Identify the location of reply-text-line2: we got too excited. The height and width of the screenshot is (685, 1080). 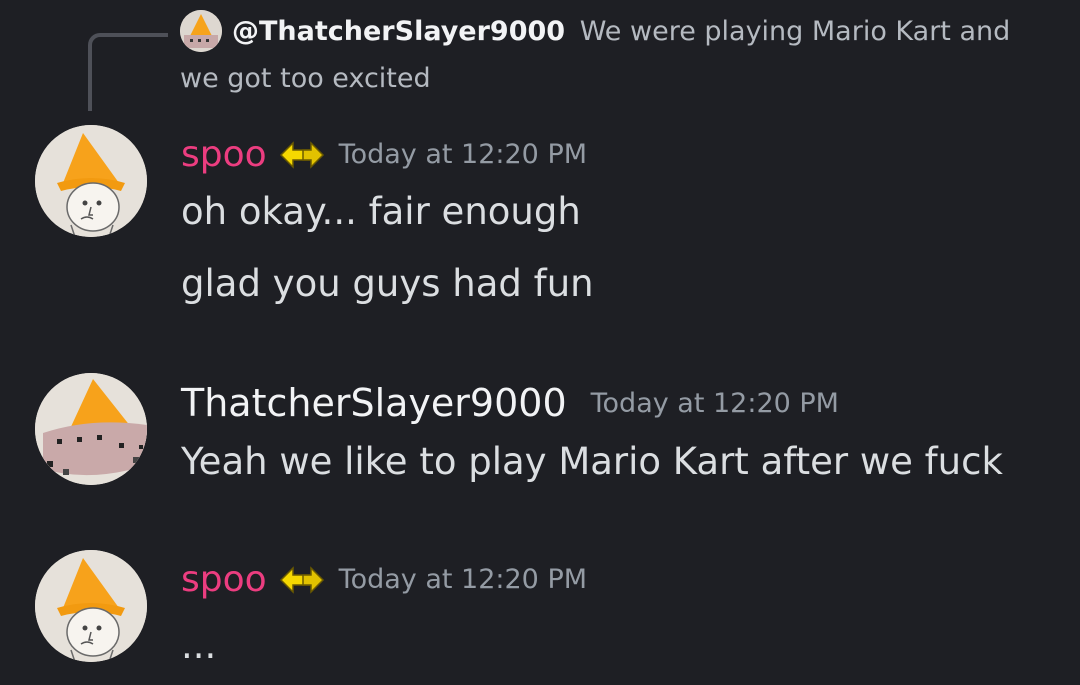
(305, 78).